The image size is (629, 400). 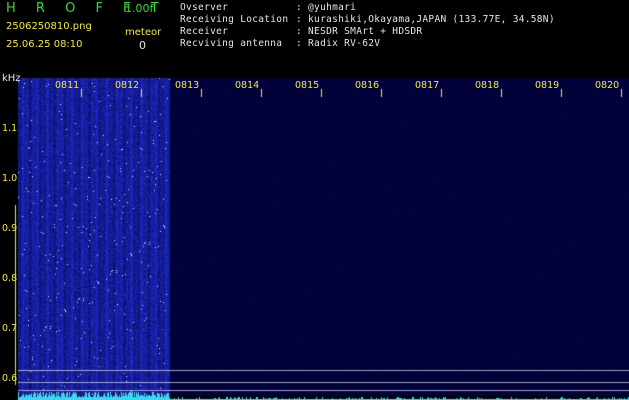 What do you see at coordinates (247, 85) in the screenshot?
I see `time-tick-label: 0814` at bounding box center [247, 85].